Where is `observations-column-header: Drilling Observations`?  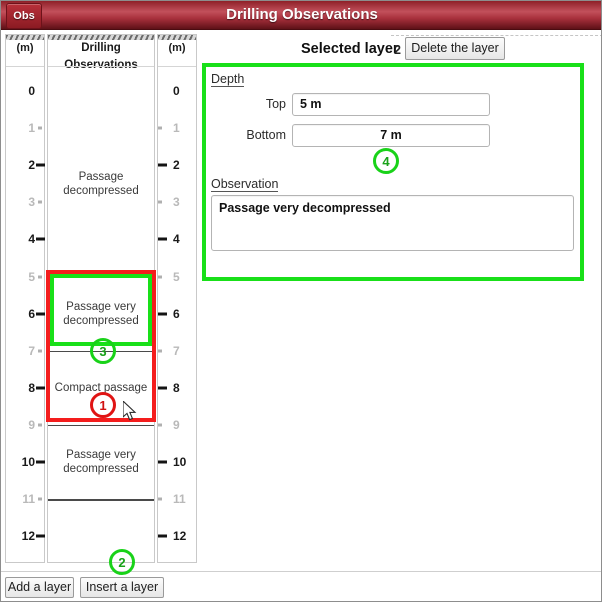
observations-column-header: Drilling Observations is located at coordinates (101, 56).